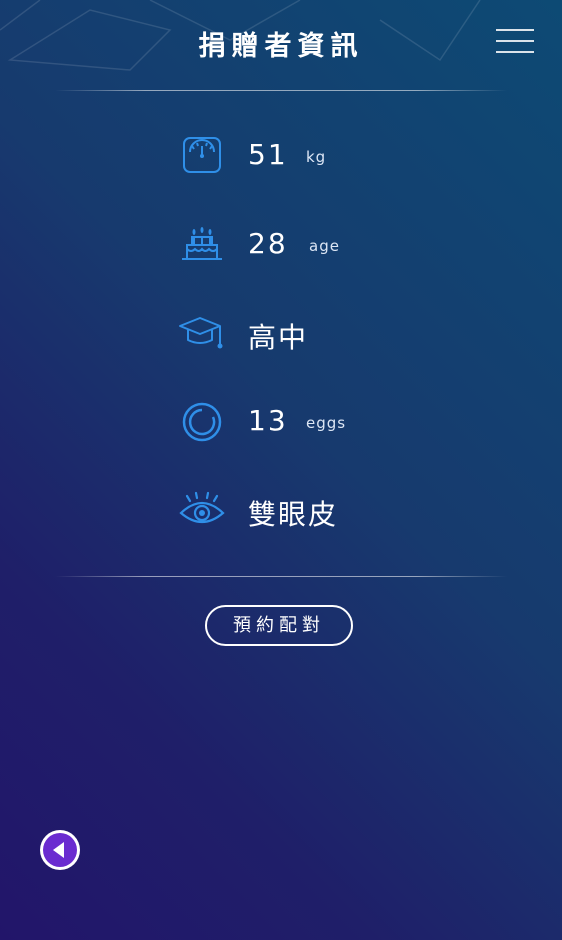 The height and width of the screenshot is (940, 562). I want to click on eggs-unit: eggs, so click(326, 423).